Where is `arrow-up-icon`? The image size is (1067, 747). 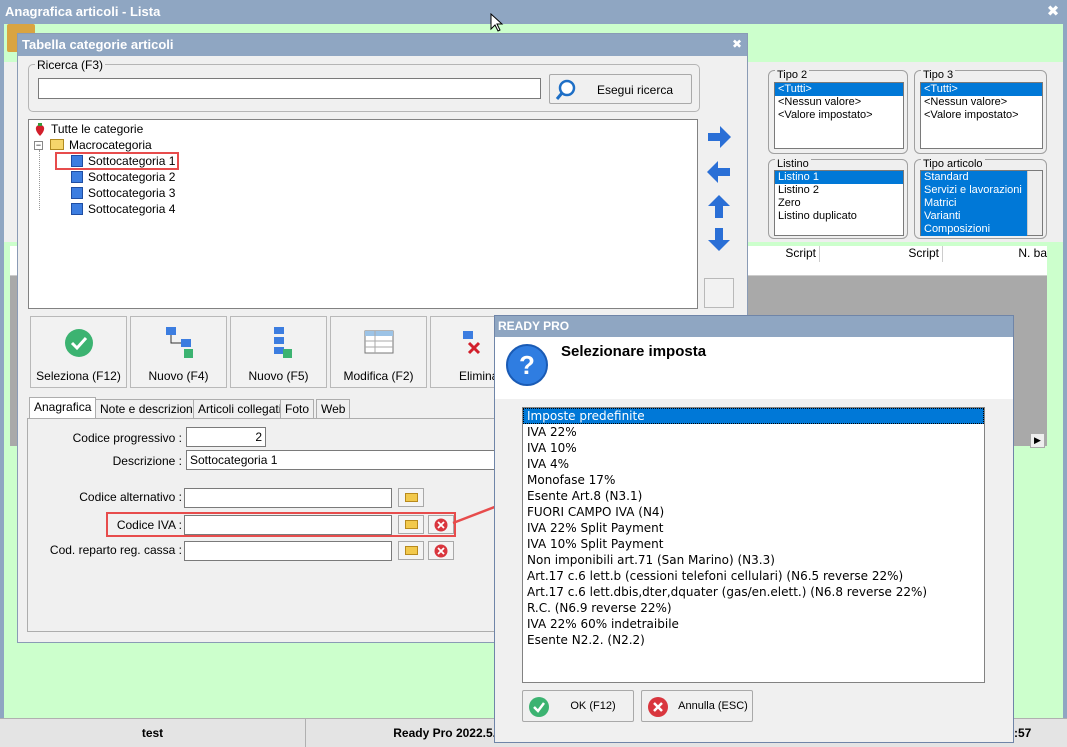 arrow-up-icon is located at coordinates (719, 207).